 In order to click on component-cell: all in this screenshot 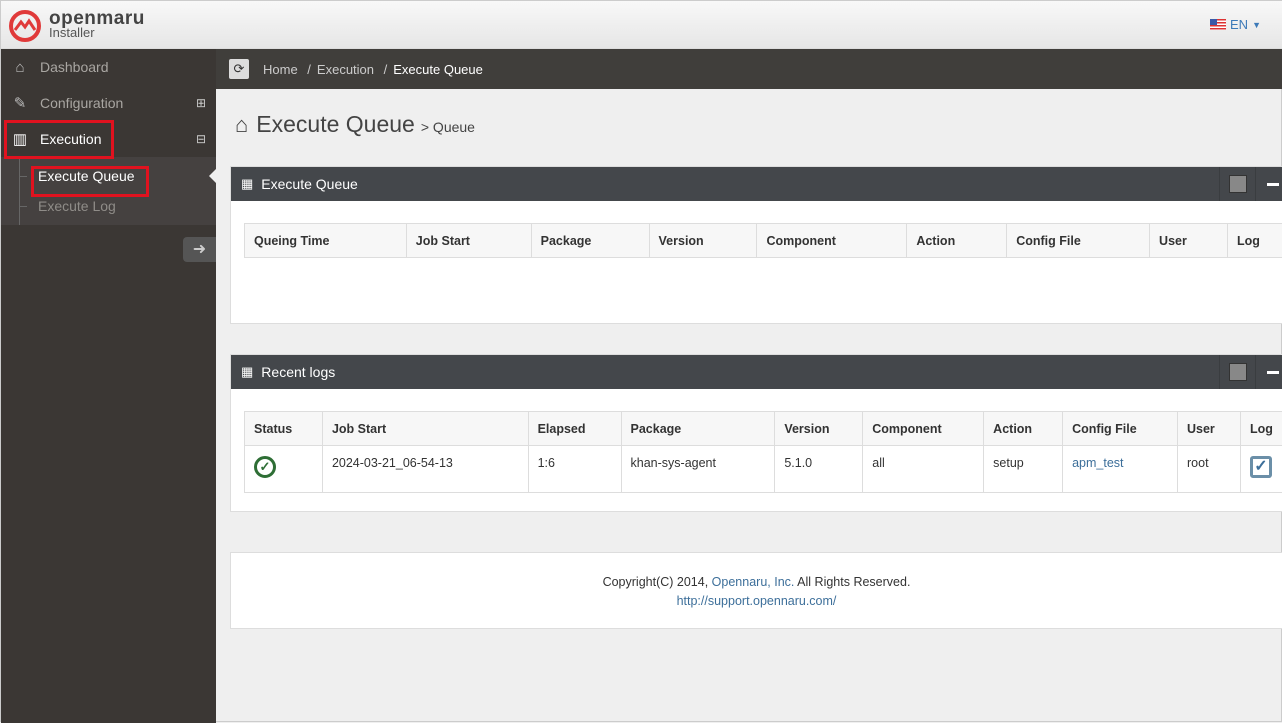, I will do `click(923, 469)`.